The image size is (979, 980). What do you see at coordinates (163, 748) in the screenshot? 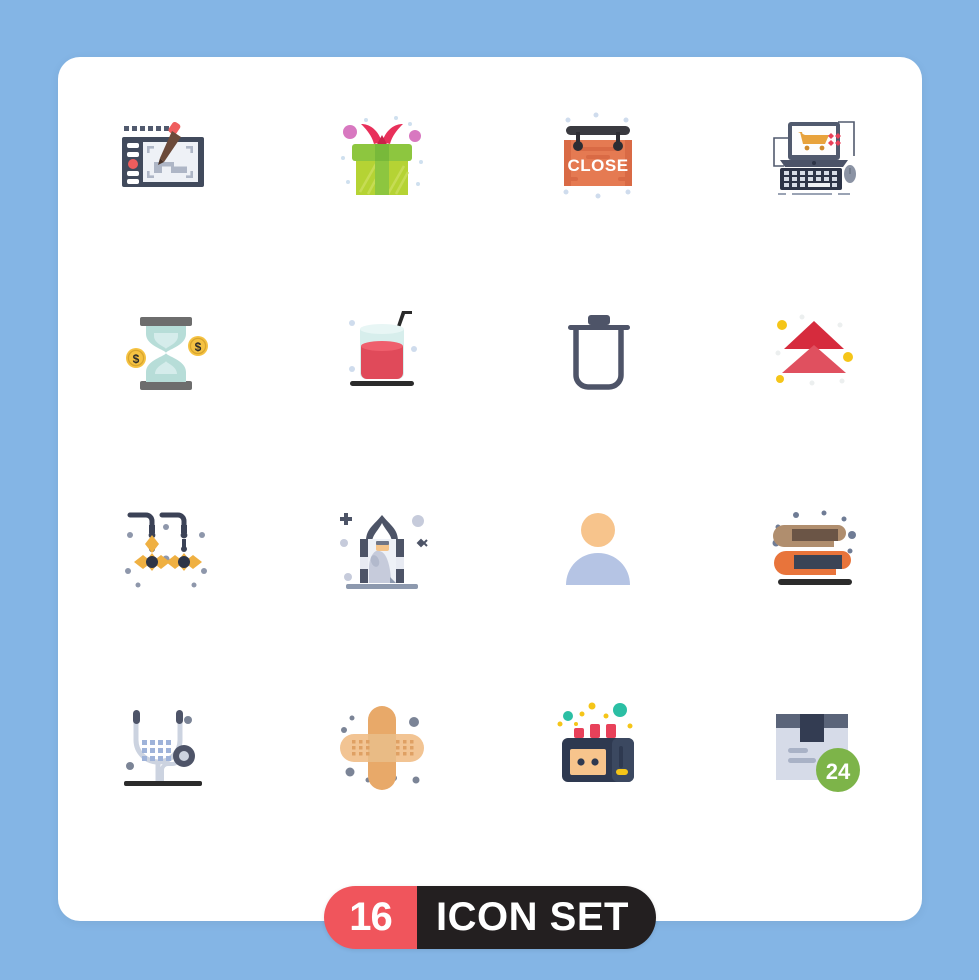
I see `stethoscope-icon` at bounding box center [163, 748].